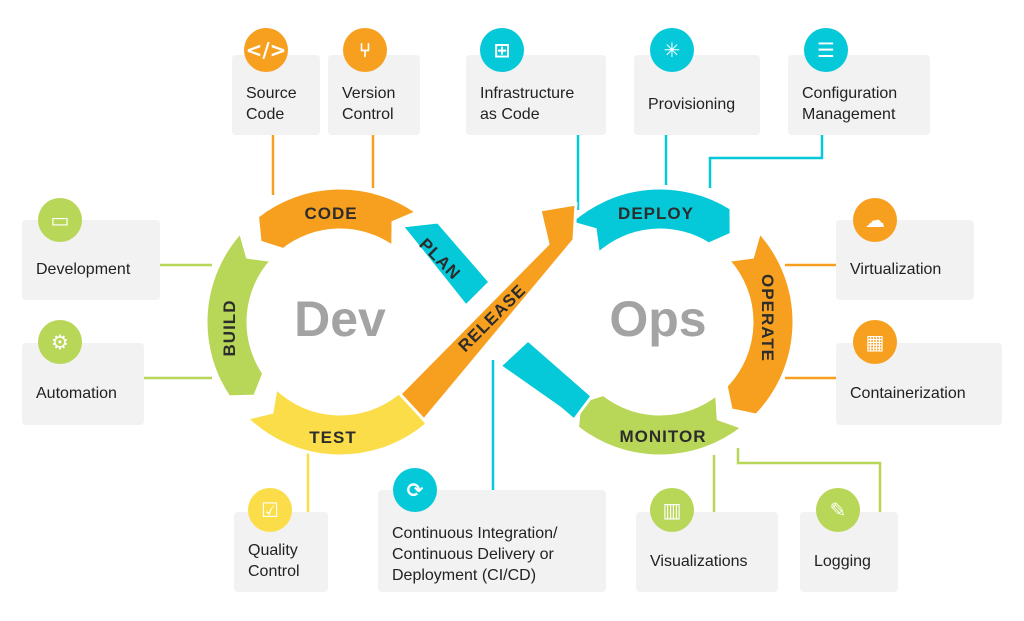 Image resolution: width=1024 pixels, height=621 pixels. What do you see at coordinates (340, 319) in the screenshot?
I see `dev-label: Dev` at bounding box center [340, 319].